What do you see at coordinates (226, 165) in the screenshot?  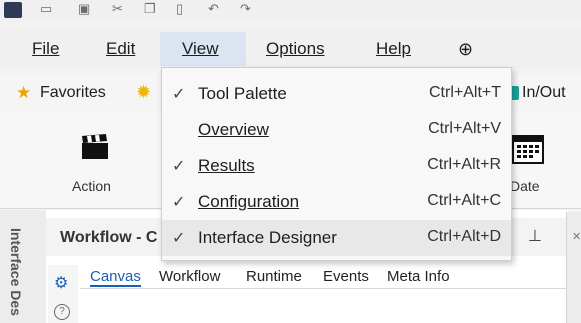 I see `menu-item-label: Results` at bounding box center [226, 165].